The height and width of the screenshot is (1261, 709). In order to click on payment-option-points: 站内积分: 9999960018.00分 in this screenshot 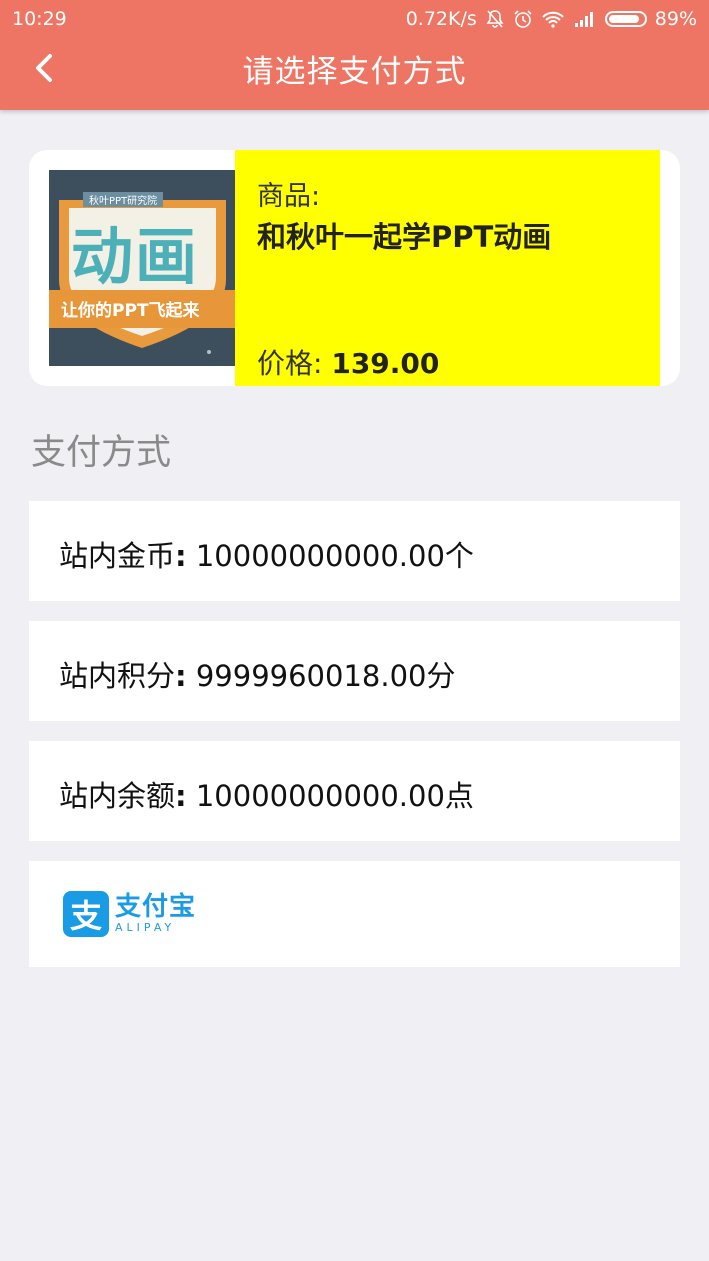, I will do `click(354, 671)`.